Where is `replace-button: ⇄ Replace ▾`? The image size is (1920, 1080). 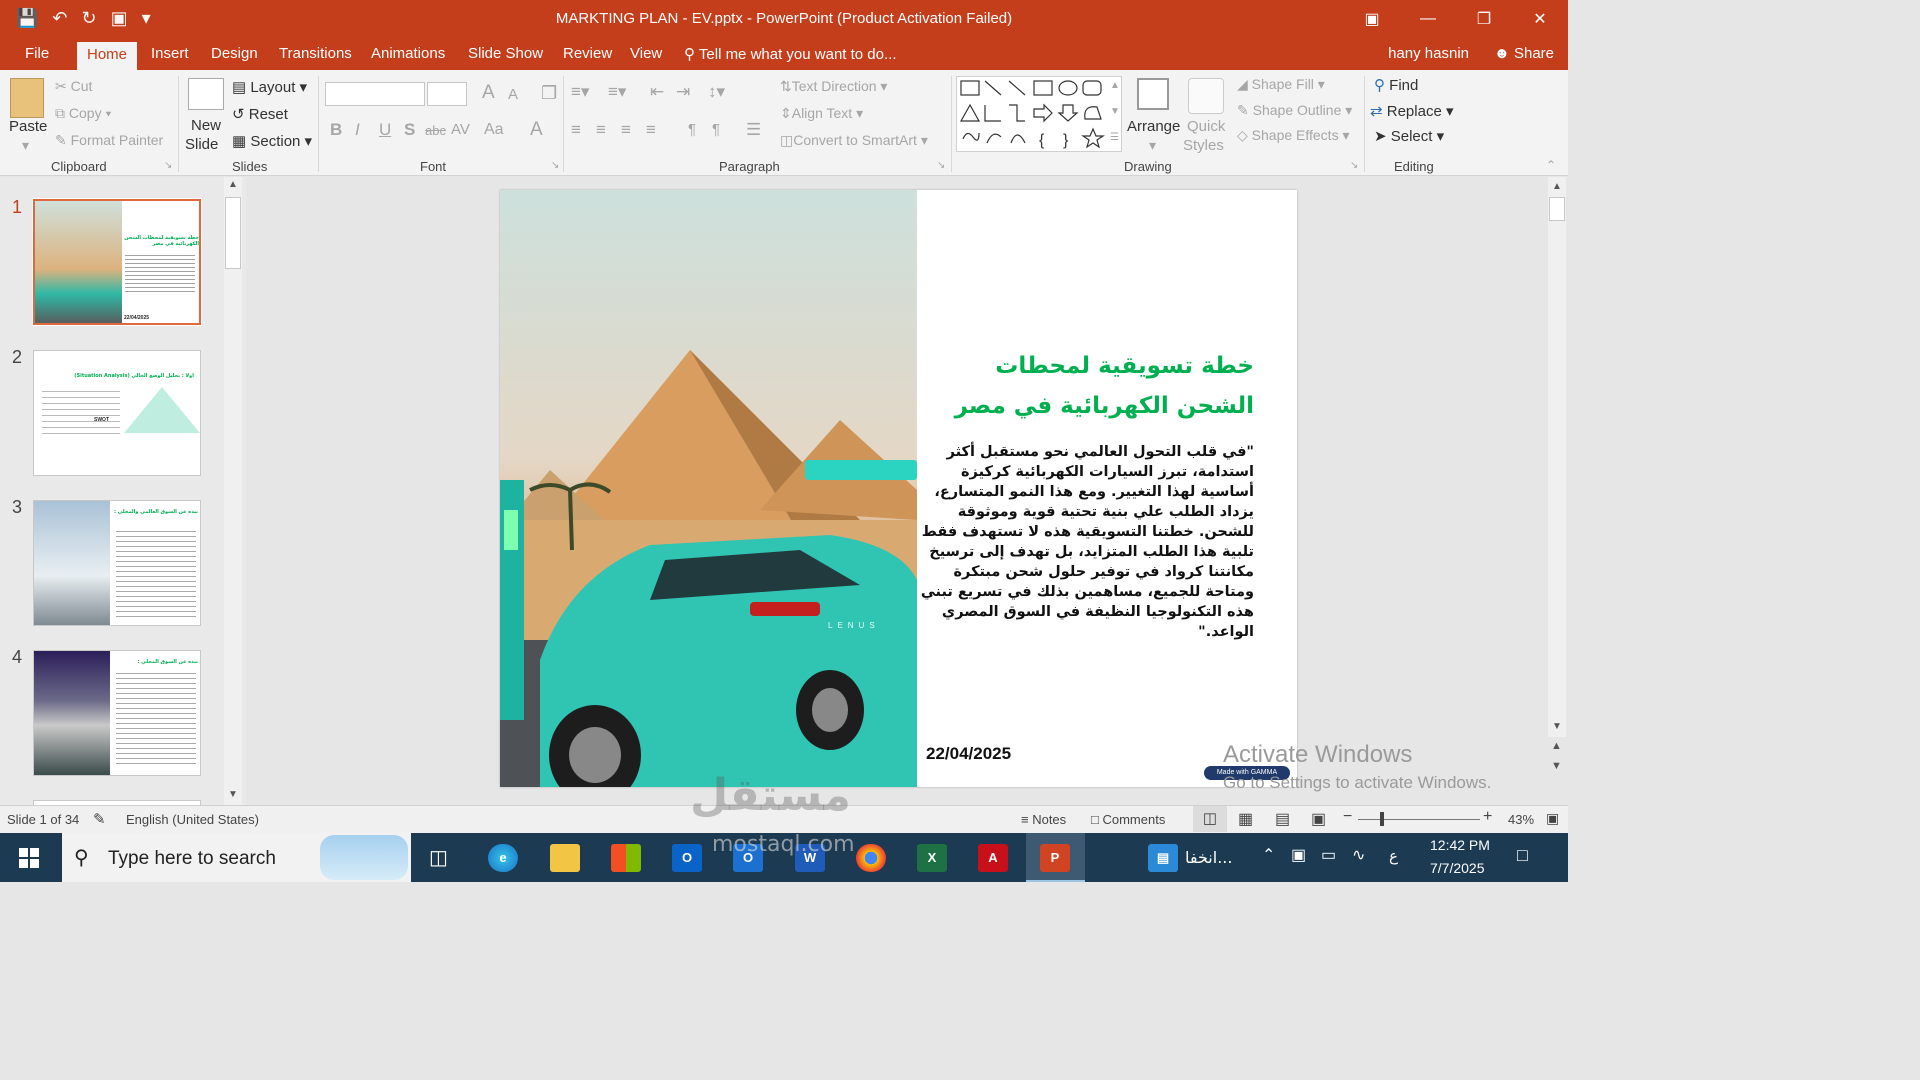
replace-button: ⇄ Replace ▾ is located at coordinates (1412, 111).